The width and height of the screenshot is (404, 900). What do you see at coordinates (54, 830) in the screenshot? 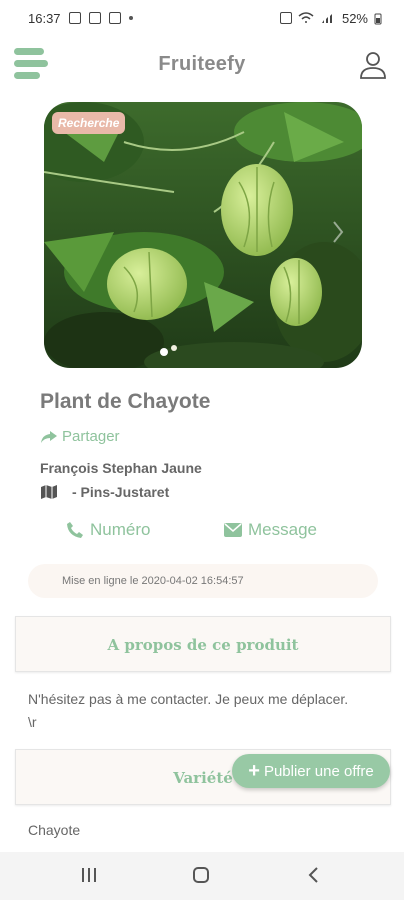
I see `variety-value: Chayote` at bounding box center [54, 830].